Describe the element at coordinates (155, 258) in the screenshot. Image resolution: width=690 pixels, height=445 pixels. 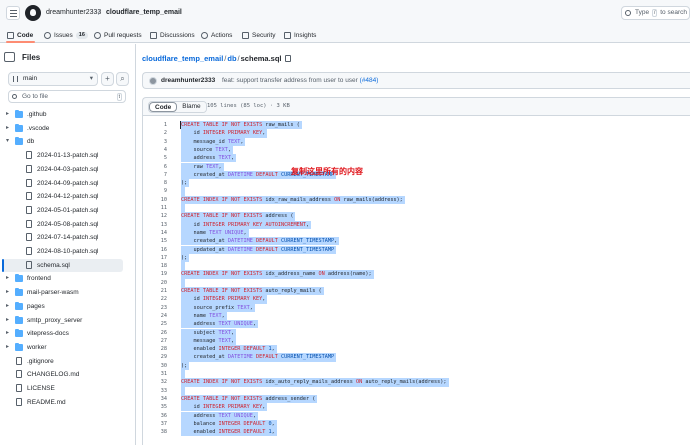
I see `line-number: 17` at that location.